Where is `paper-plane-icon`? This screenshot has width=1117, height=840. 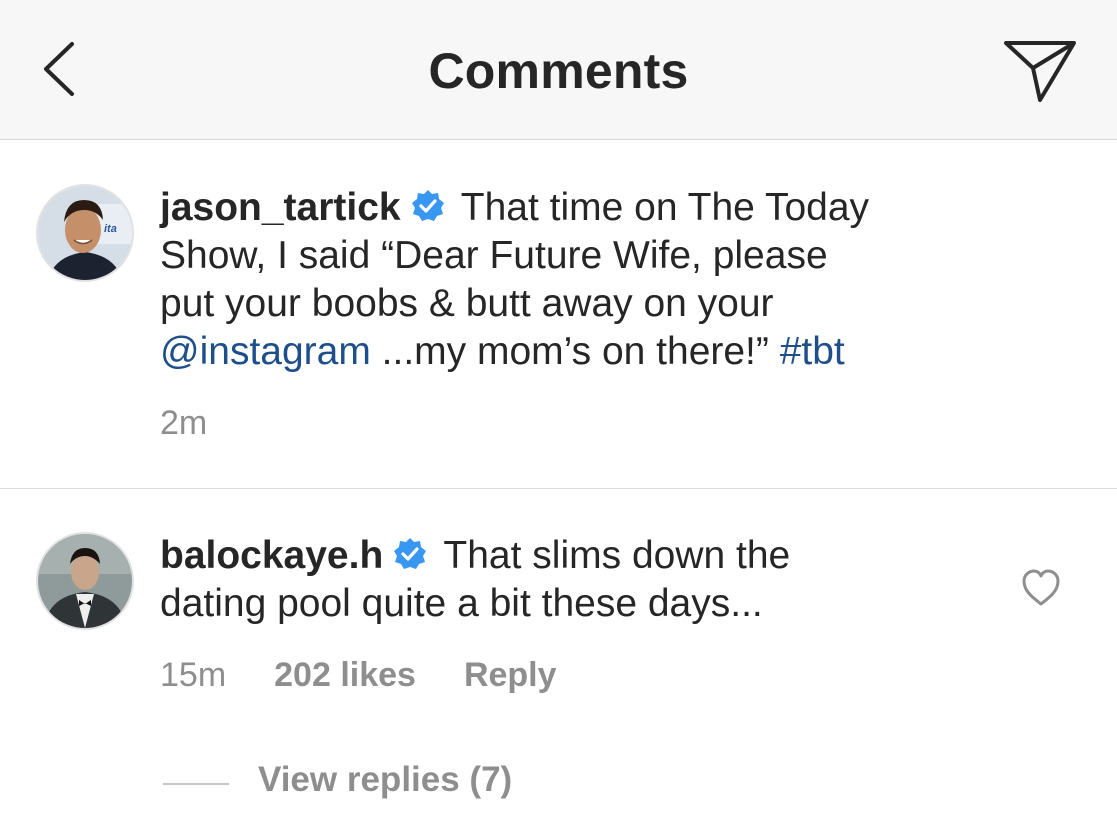
paper-plane-icon is located at coordinates (1040, 72).